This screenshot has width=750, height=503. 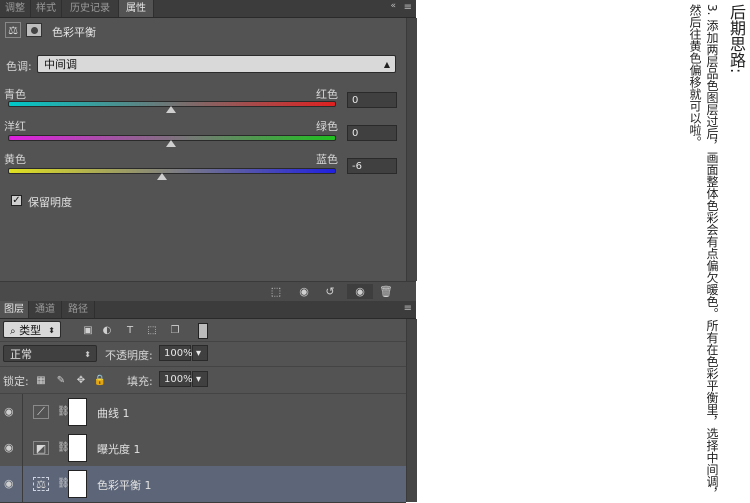 What do you see at coordinates (140, 381) in the screenshot?
I see `fill-label: 填充:` at bounding box center [140, 381].